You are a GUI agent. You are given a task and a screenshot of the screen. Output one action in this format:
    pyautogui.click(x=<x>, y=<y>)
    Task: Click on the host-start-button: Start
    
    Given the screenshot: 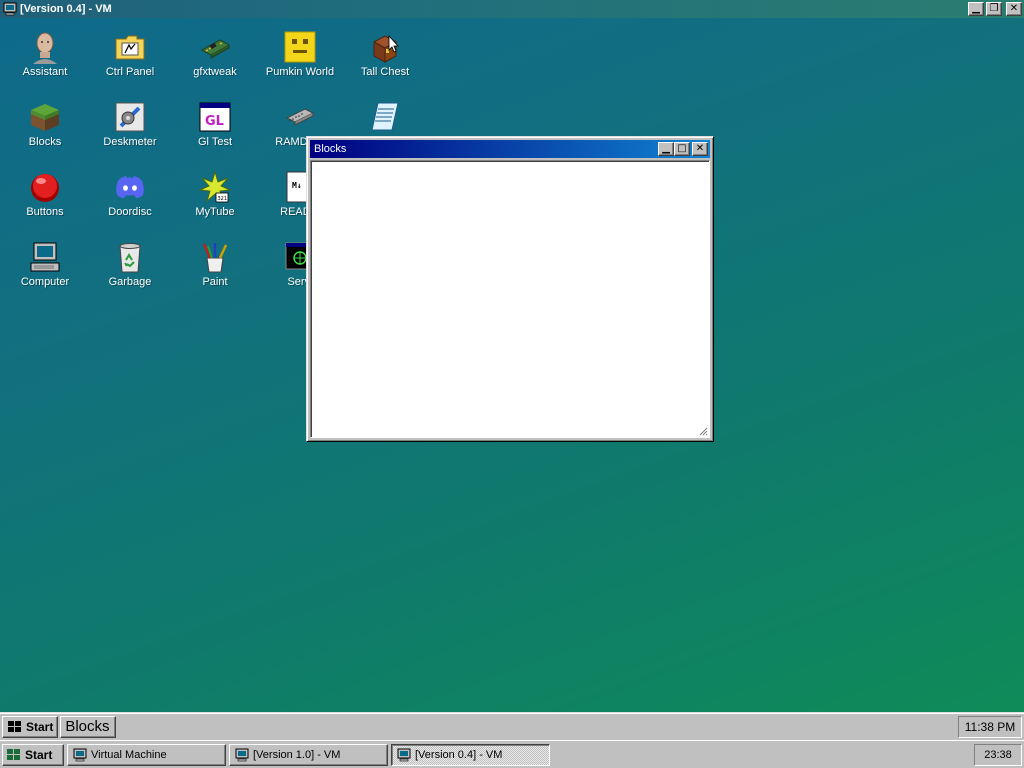 What is the action you would take?
    pyautogui.click(x=33, y=754)
    